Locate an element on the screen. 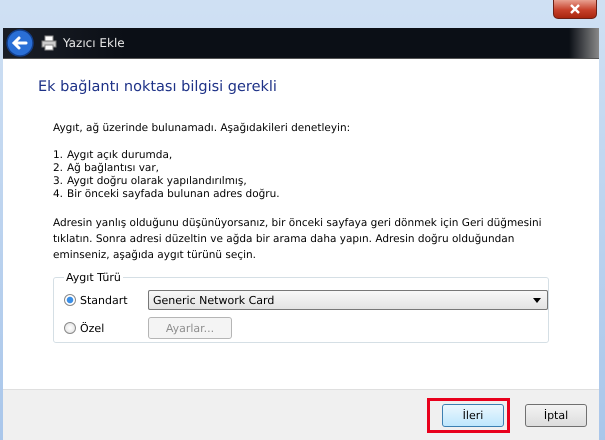 Image resolution: width=605 pixels, height=440 pixels. device-dropdown: Generic Network Card is located at coordinates (348, 300).